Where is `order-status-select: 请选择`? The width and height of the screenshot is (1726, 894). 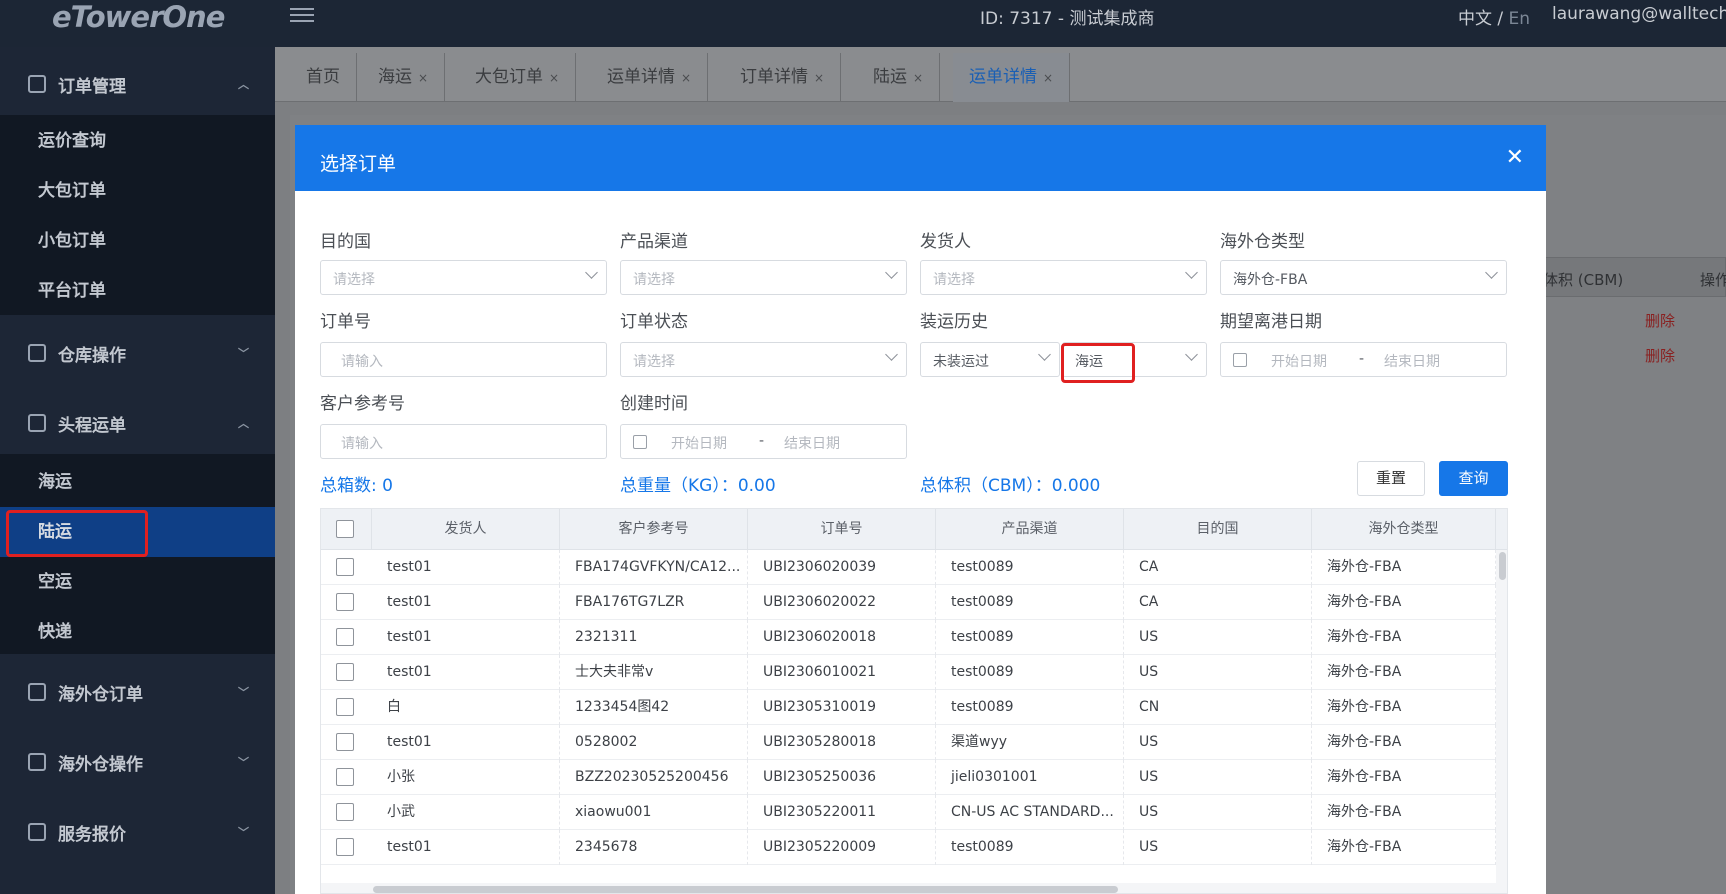 order-status-select: 请选择 is located at coordinates (763, 359).